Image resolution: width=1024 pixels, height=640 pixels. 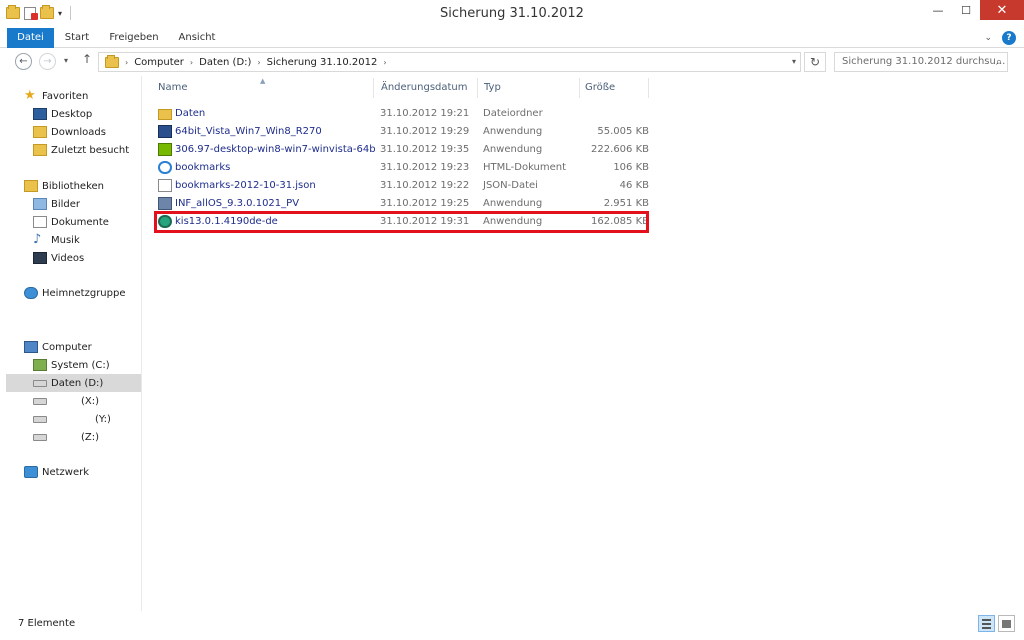 What do you see at coordinates (31, 472) in the screenshot?
I see `network-icon` at bounding box center [31, 472].